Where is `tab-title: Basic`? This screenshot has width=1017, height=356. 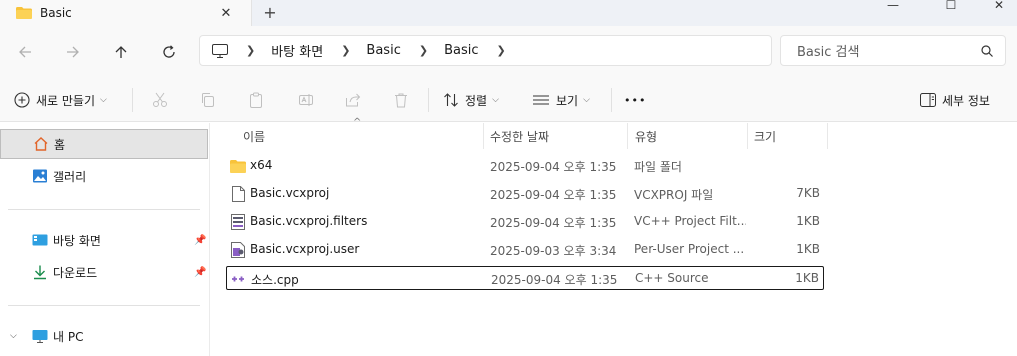 tab-title: Basic is located at coordinates (56, 13).